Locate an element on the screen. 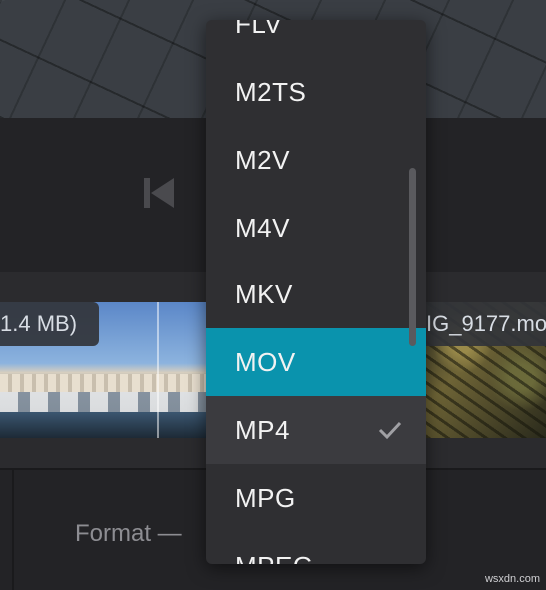 The height and width of the screenshot is (590, 546). clip-filename-label: IG_9177.mo is located at coordinates (486, 324).